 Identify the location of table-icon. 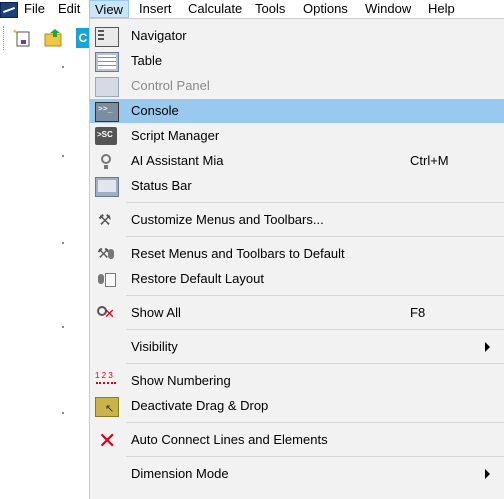
(107, 62).